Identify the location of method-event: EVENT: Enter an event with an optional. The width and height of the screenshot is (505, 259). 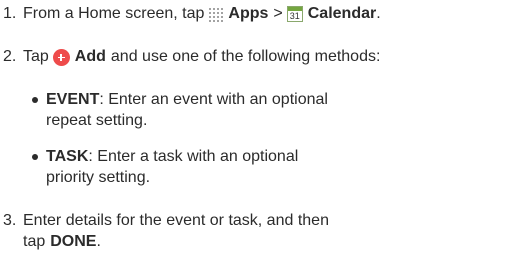
(187, 100).